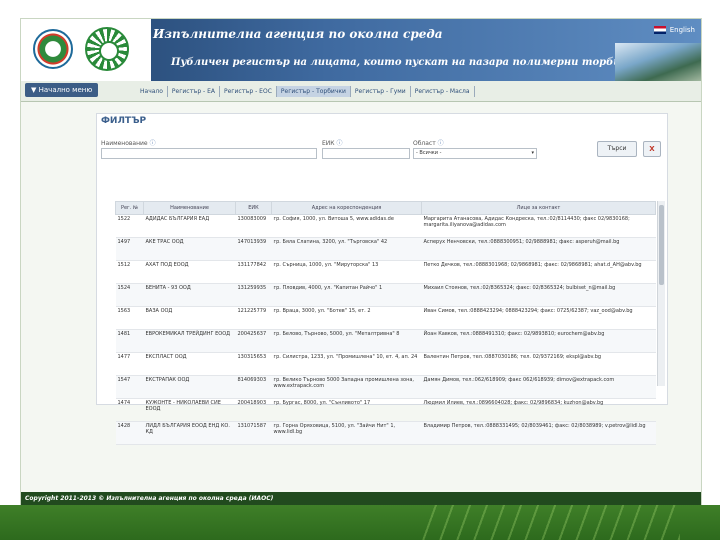 The image size is (720, 540). Describe the element at coordinates (248, 91) in the screenshot. I see `tab-register-eos: Регистър - ЕОС` at that location.